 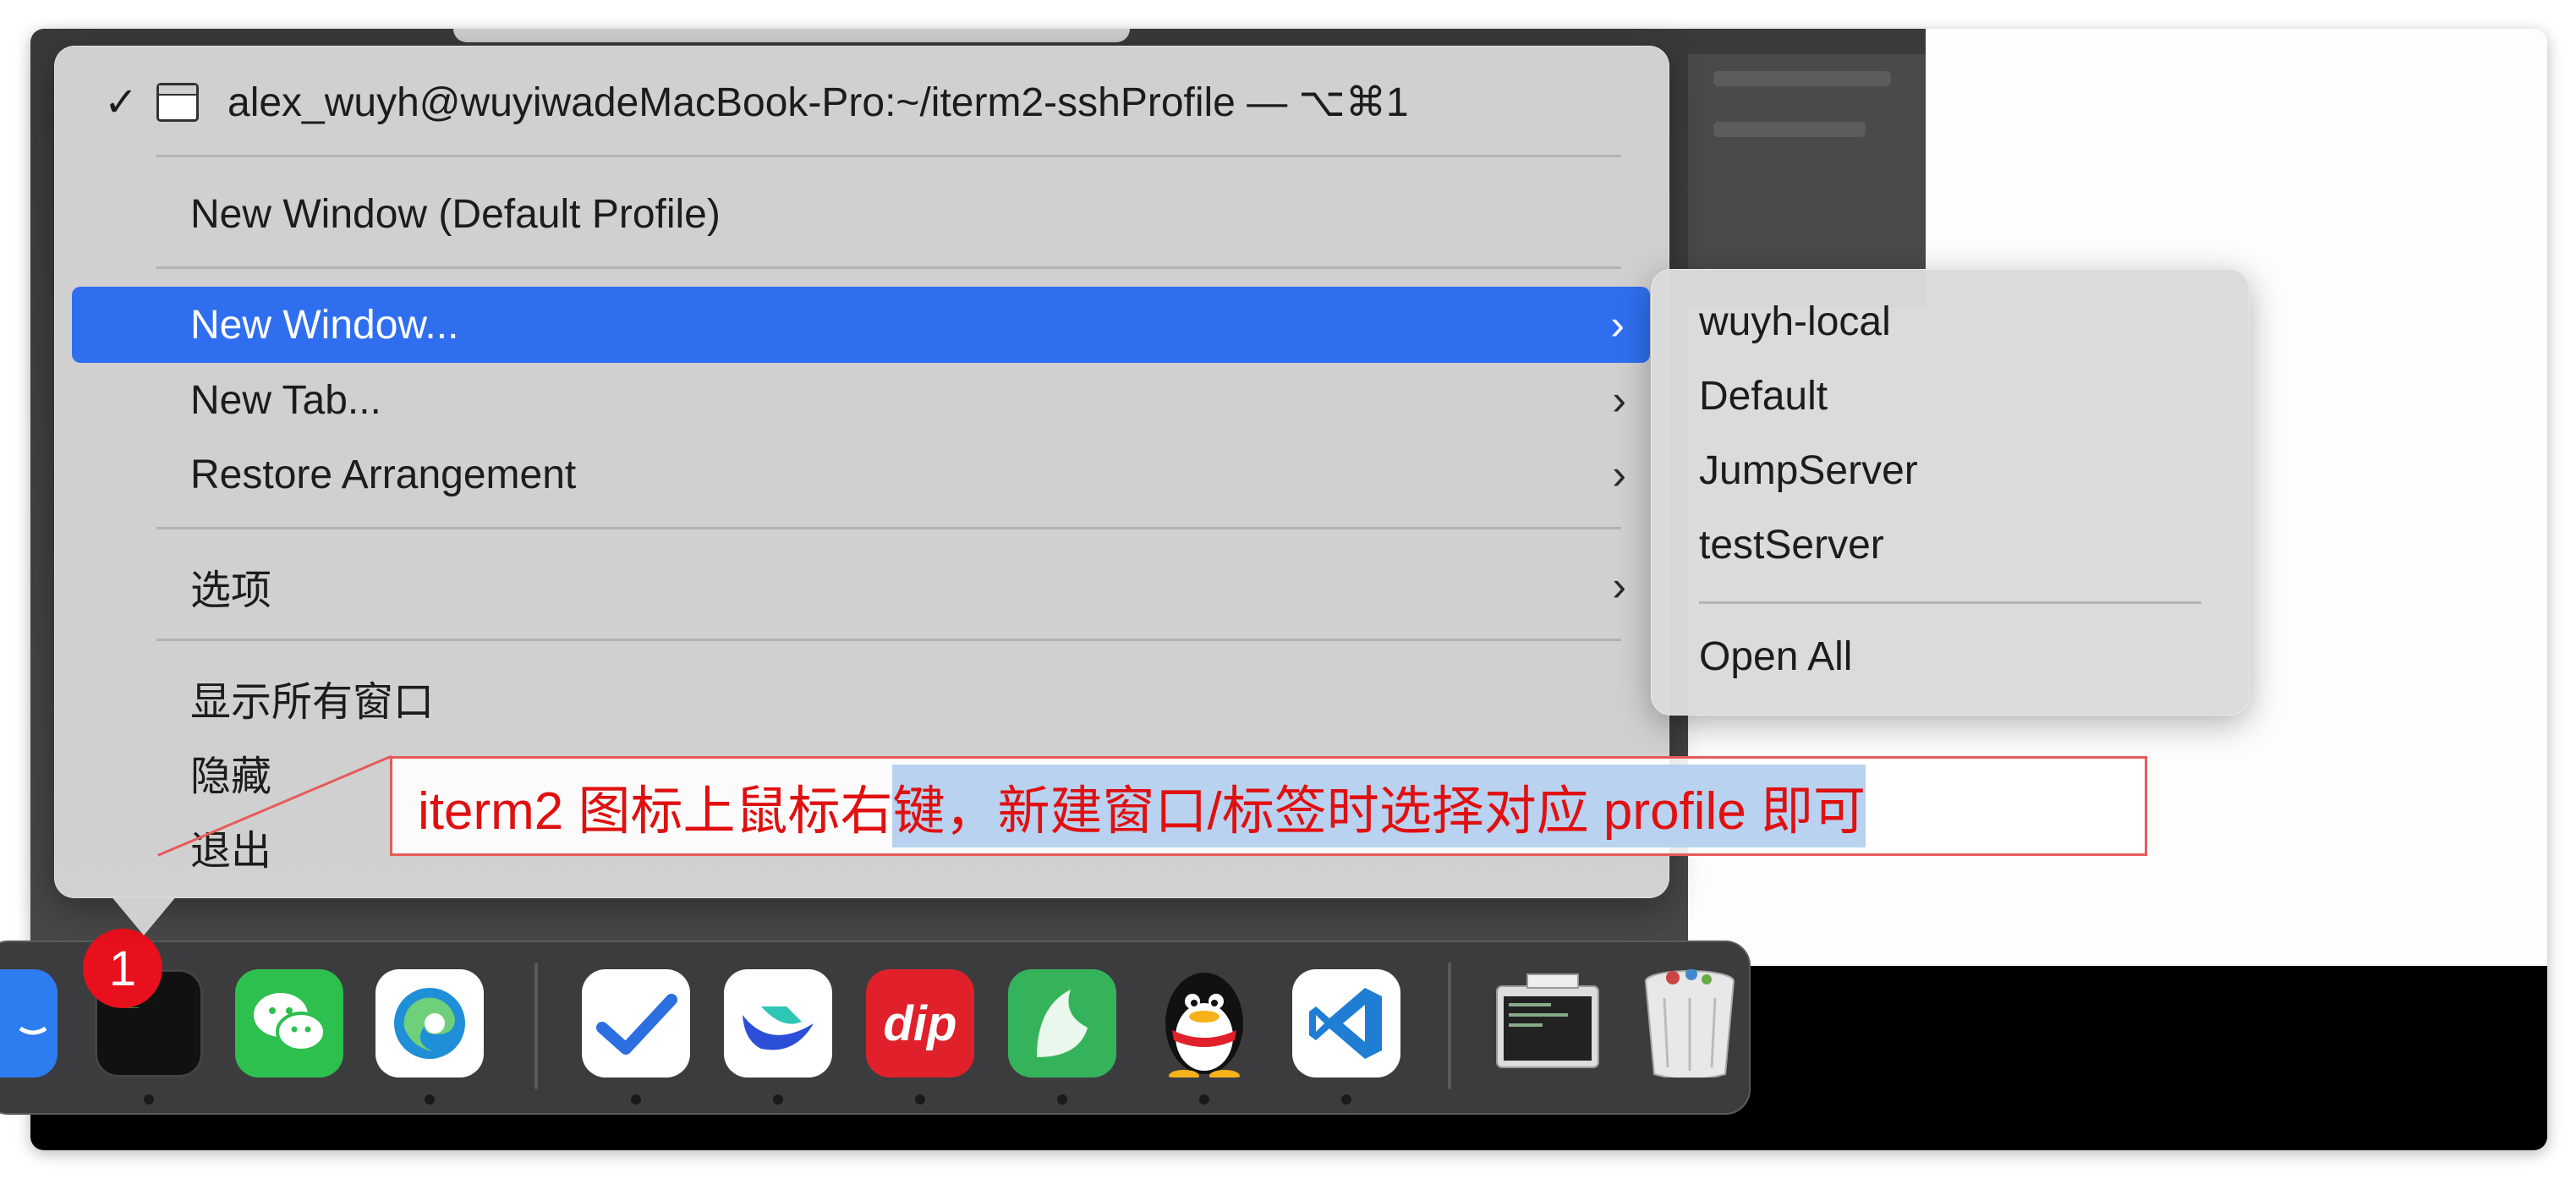 I want to click on submenu-item-profile: wuyh-local, so click(x=1795, y=322).